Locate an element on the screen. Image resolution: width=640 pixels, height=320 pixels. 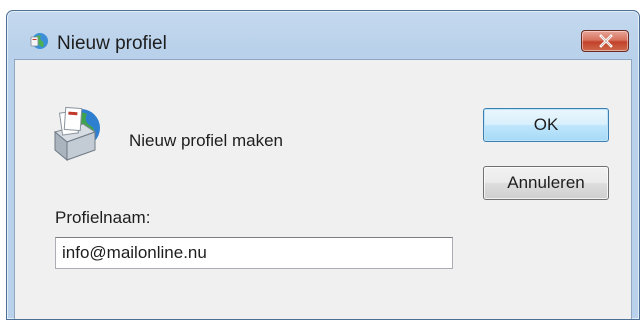
close-x-icon is located at coordinates (606, 41).